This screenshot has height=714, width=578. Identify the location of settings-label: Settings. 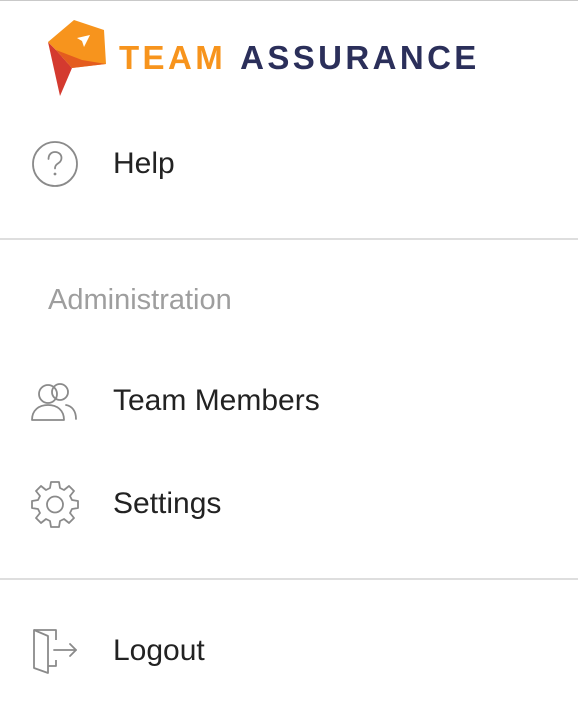
(167, 503).